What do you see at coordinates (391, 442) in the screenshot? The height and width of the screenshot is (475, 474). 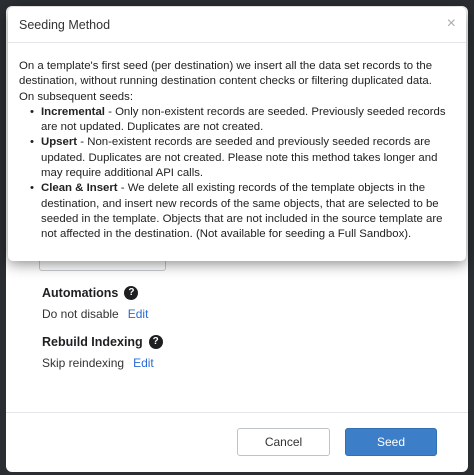 I see `seed-button: Seed` at bounding box center [391, 442].